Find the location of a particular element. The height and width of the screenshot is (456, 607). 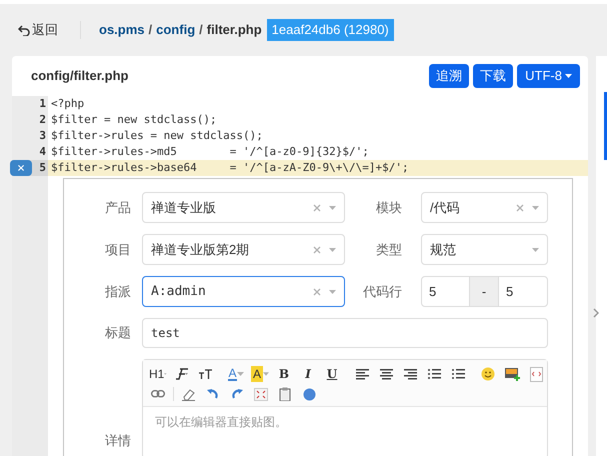

heading-menu: H1 is located at coordinates (158, 374).